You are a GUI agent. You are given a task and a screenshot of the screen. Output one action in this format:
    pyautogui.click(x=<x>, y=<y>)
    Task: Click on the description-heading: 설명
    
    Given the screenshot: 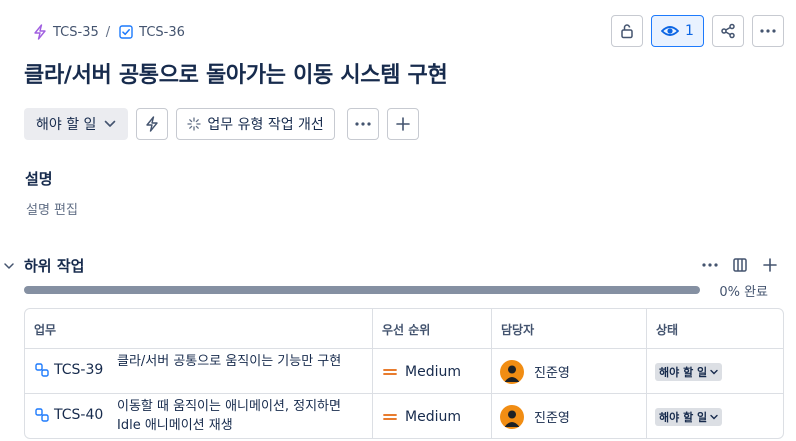 What is the action you would take?
    pyautogui.click(x=39, y=179)
    